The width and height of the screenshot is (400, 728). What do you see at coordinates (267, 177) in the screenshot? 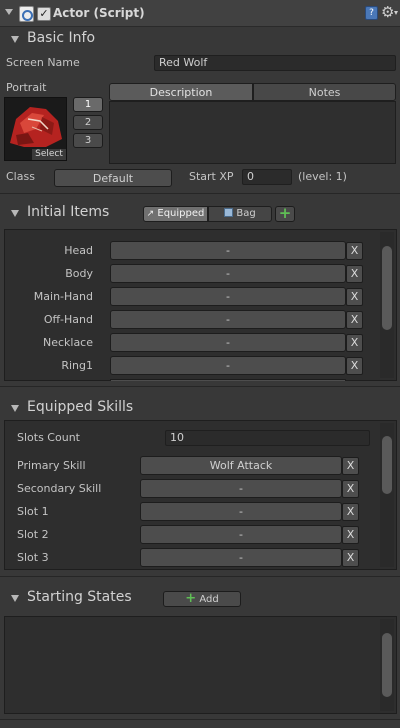
I see `start-xp-field: 0` at bounding box center [267, 177].